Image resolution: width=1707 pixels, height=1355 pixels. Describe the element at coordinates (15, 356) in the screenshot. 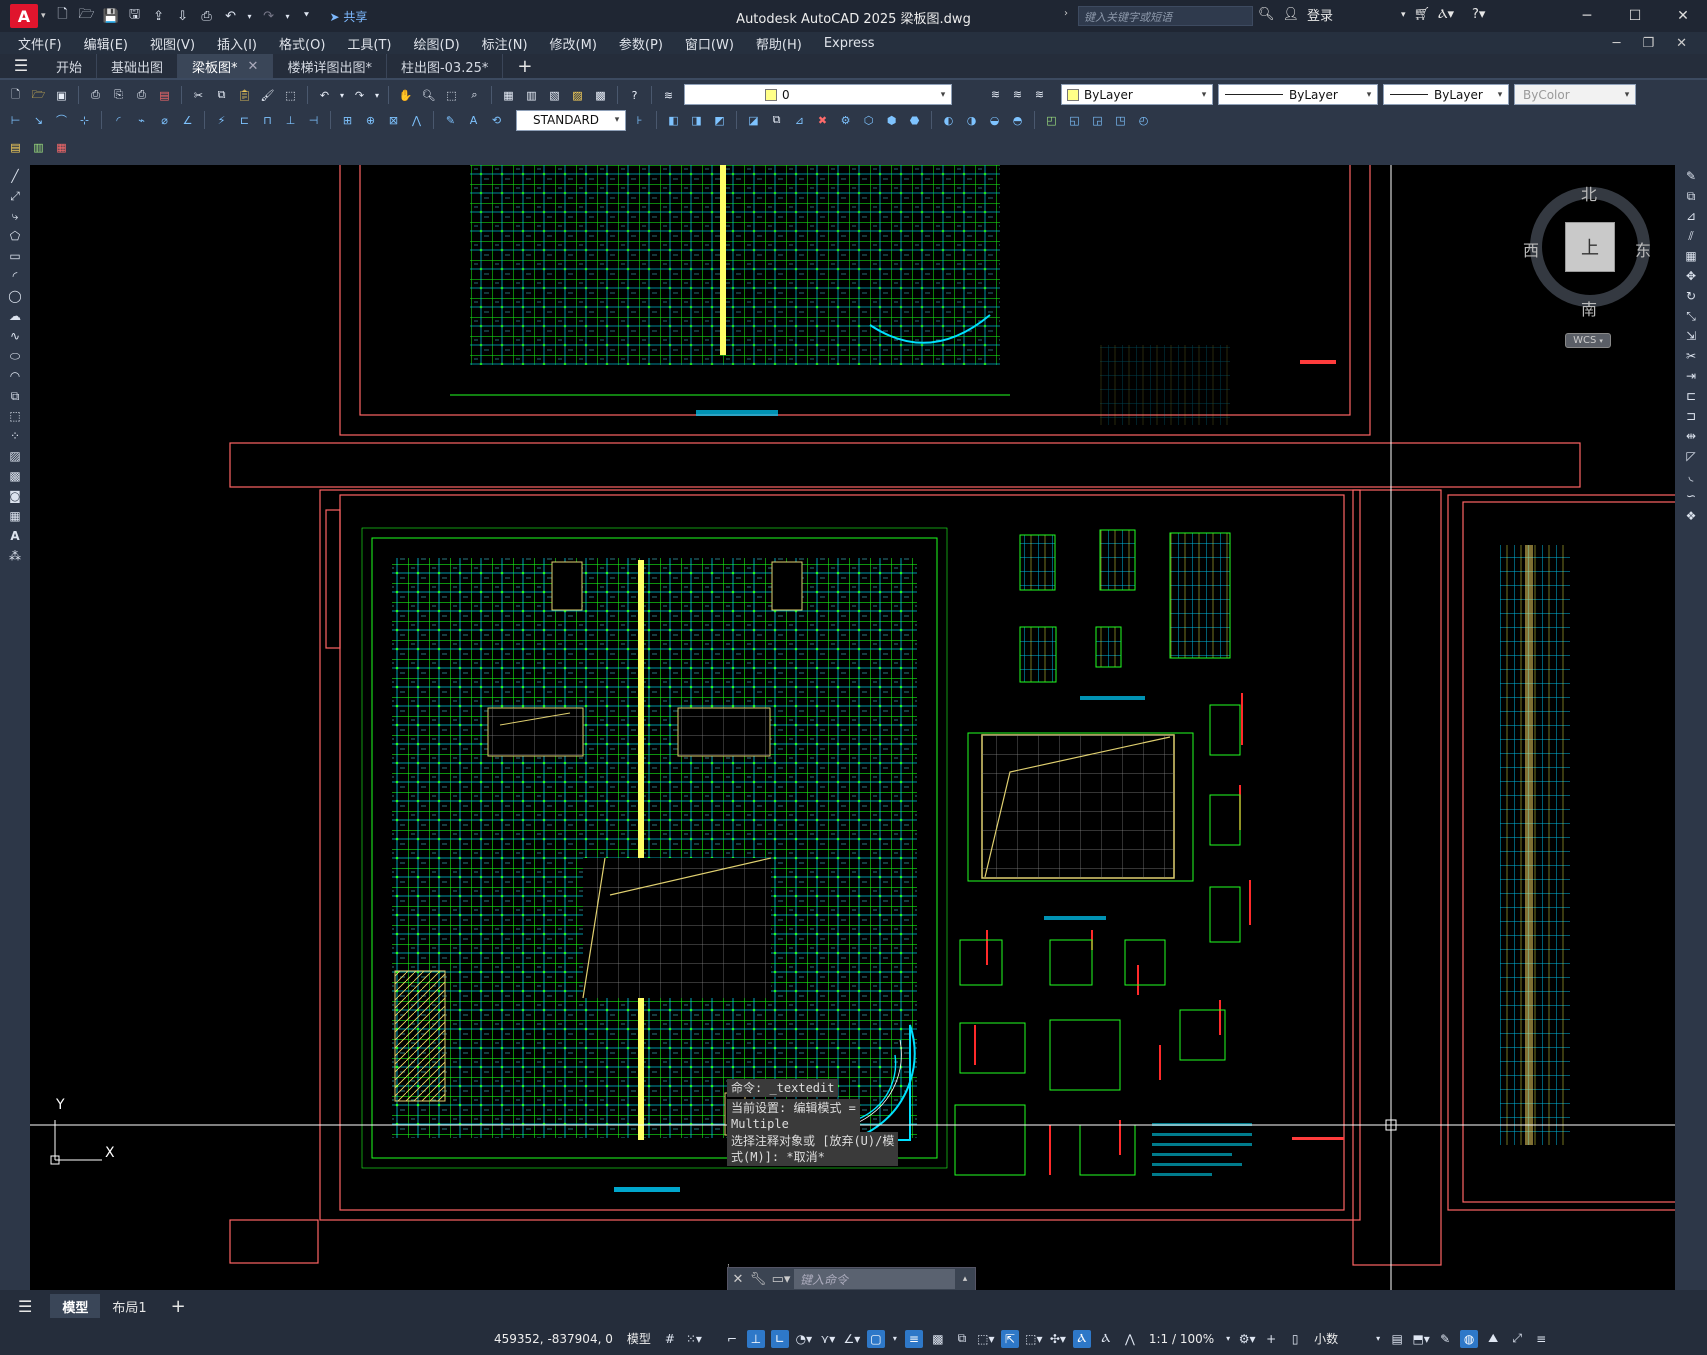

I see `ellipse-icon: ⬭` at that location.